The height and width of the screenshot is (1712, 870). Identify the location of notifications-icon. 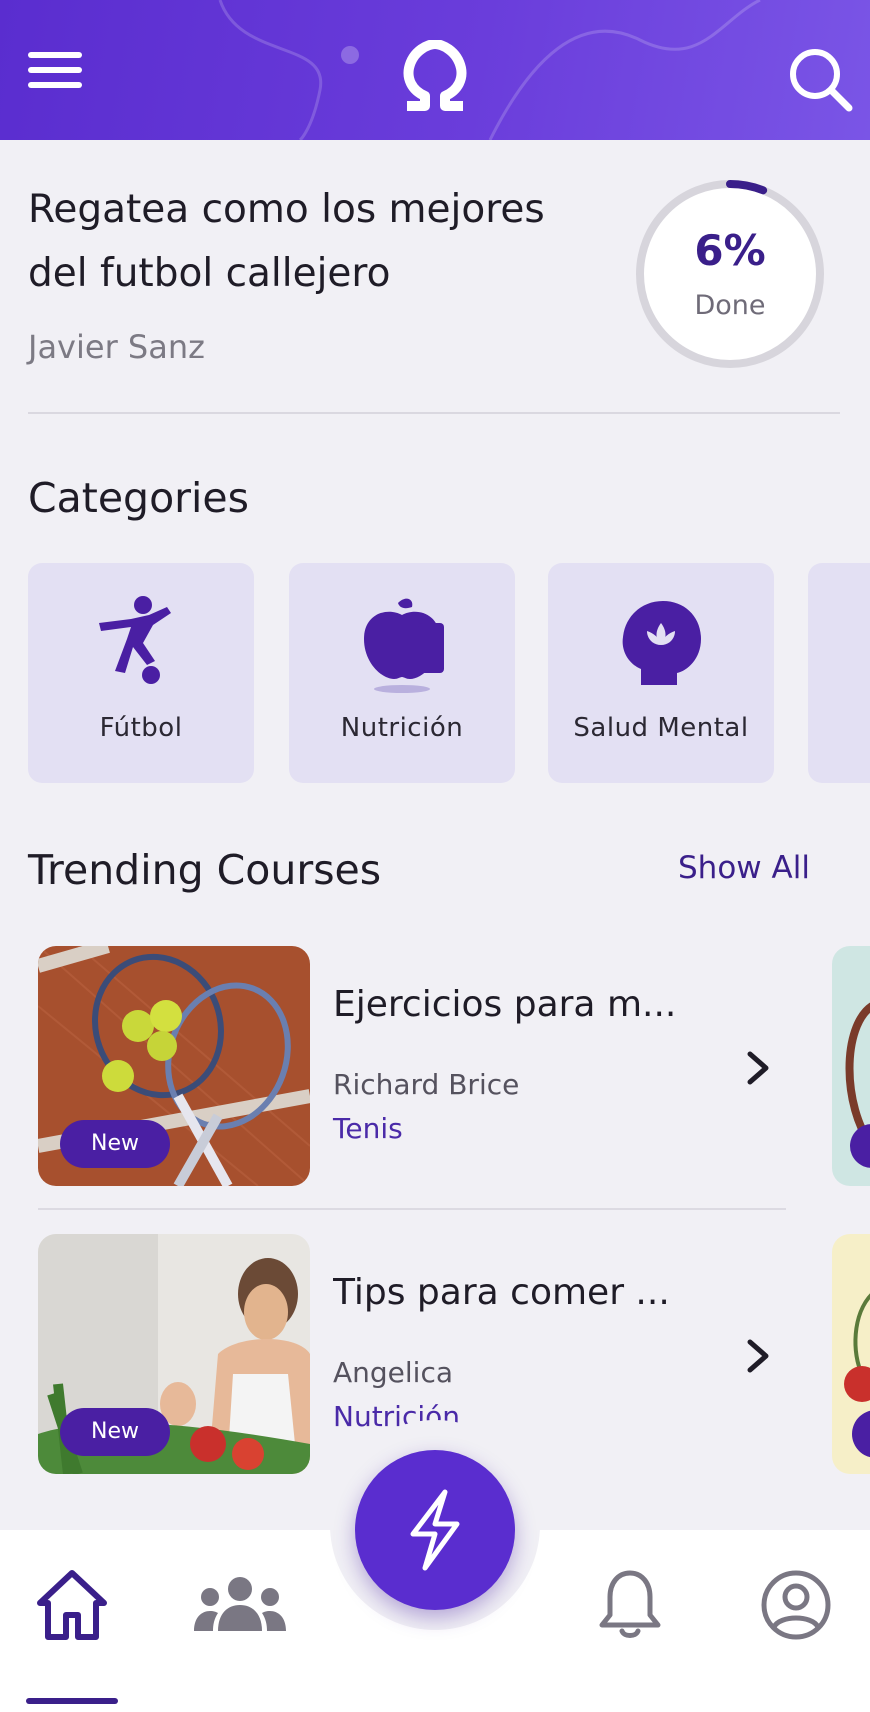
(630, 1605).